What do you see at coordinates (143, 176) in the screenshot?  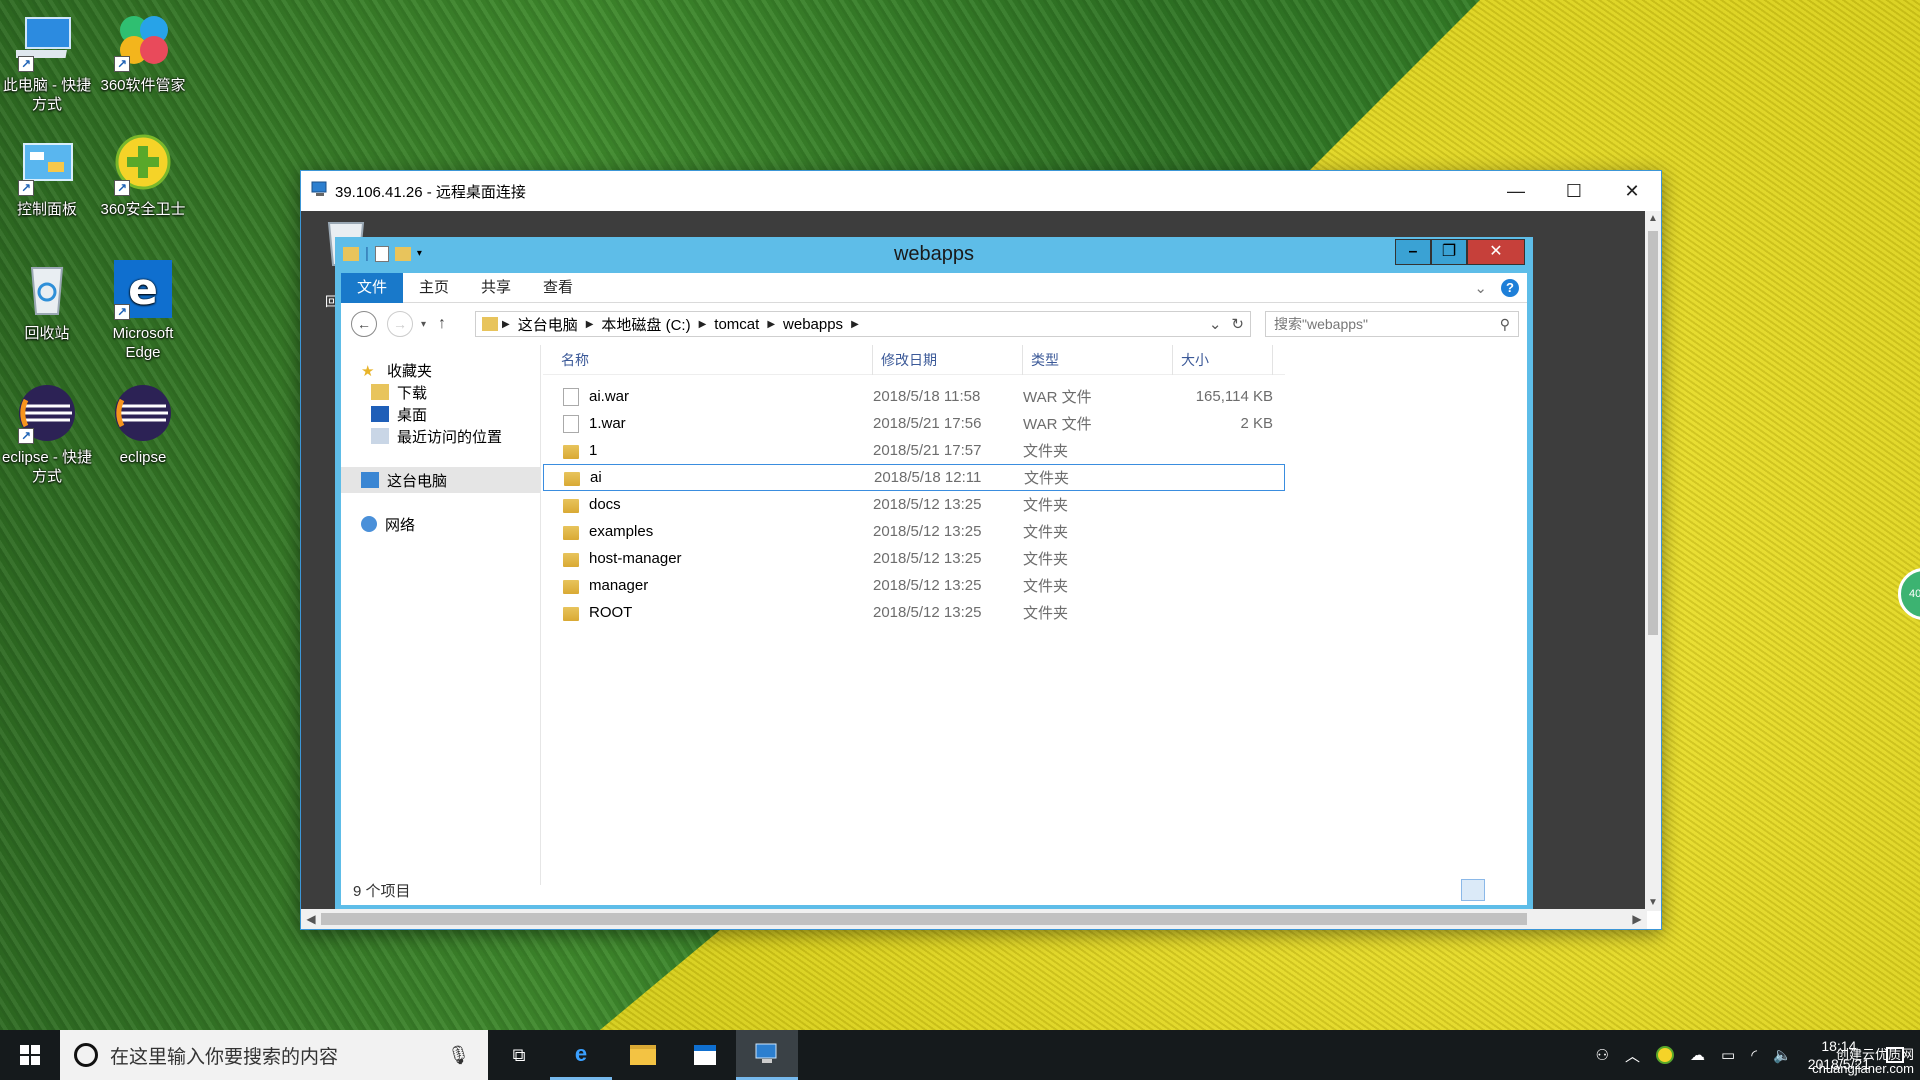 I see `desktop-icon-360-safe: ↗ 360安全卫士` at bounding box center [143, 176].